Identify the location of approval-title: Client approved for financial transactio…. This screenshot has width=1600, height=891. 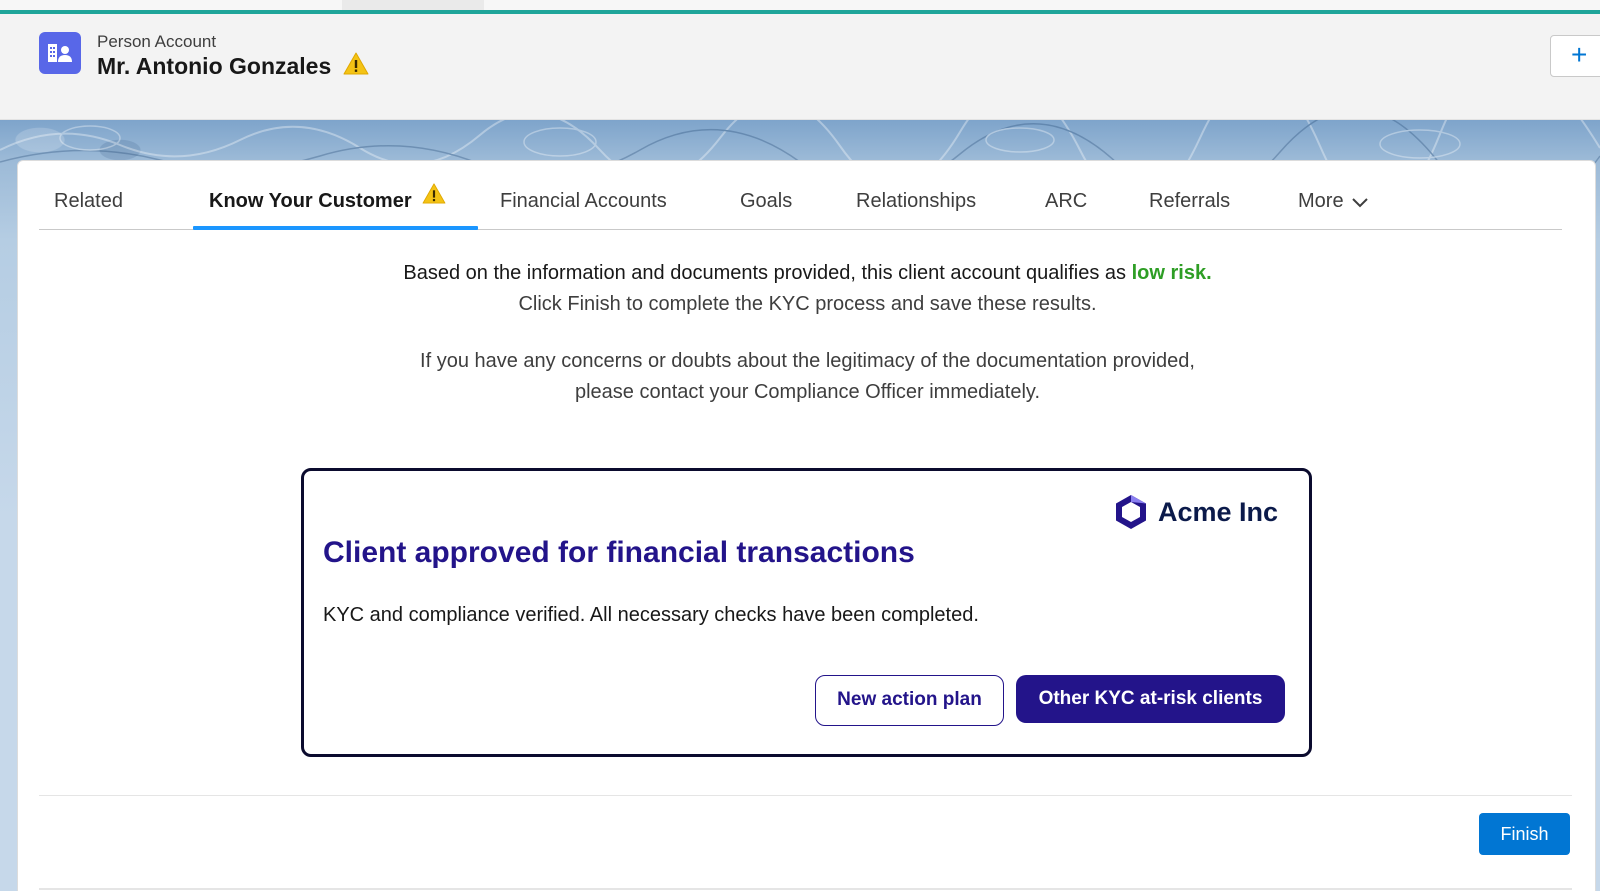
(619, 552).